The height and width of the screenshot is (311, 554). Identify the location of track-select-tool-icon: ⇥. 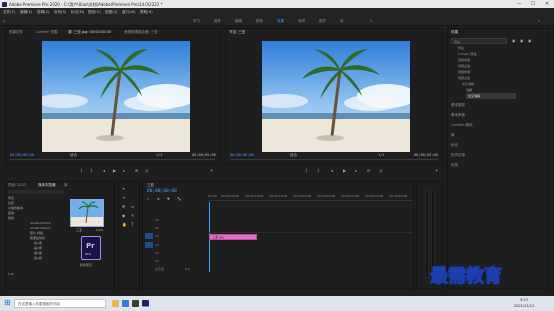
(123, 197).